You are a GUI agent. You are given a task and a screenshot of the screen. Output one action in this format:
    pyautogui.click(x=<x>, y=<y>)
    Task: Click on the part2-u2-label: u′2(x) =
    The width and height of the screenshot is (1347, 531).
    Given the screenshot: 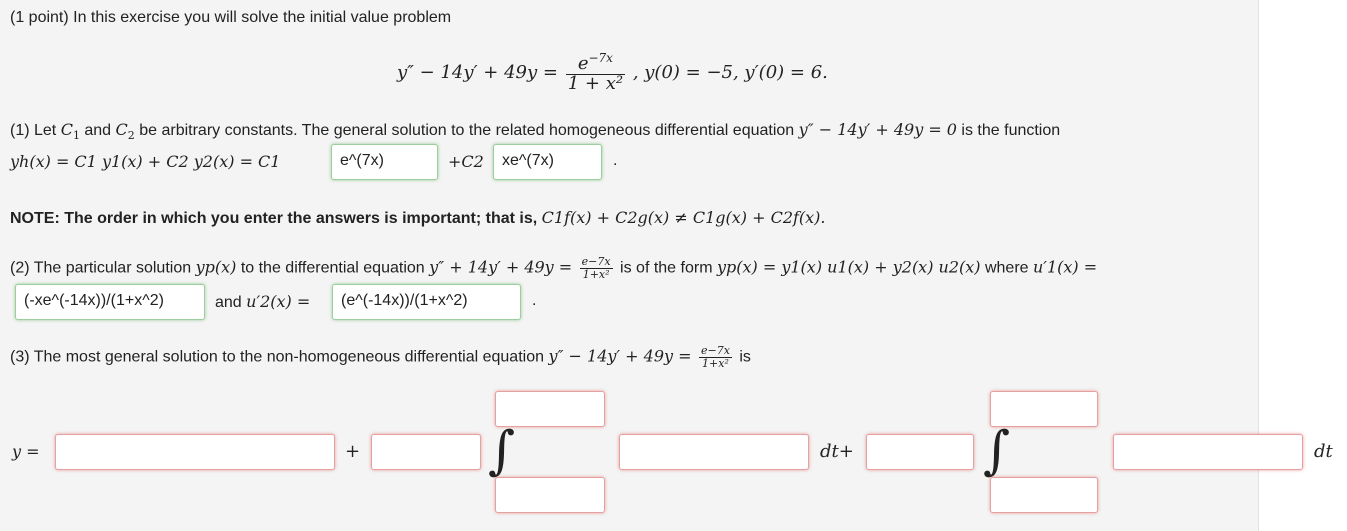 What is the action you would take?
    pyautogui.click(x=278, y=301)
    